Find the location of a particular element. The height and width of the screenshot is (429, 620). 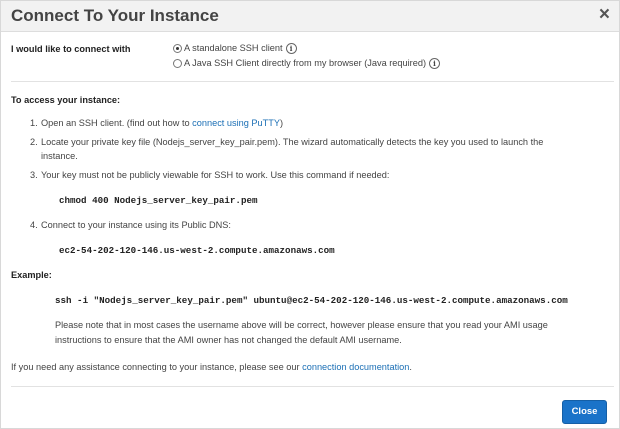

step-2-line-2: instance. is located at coordinates (59, 156).